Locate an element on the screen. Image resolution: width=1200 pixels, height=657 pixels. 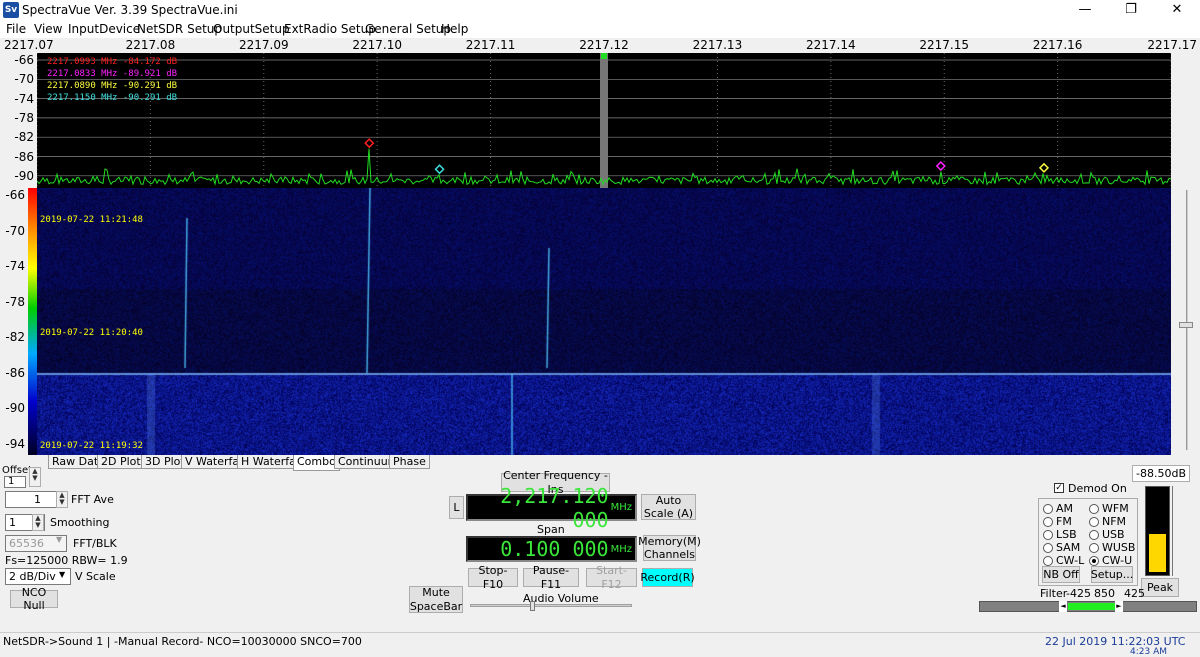
spectrum-y-axis: -66 -70 -74 -78 -82 -86 -90 is located at coordinates (18, 120).